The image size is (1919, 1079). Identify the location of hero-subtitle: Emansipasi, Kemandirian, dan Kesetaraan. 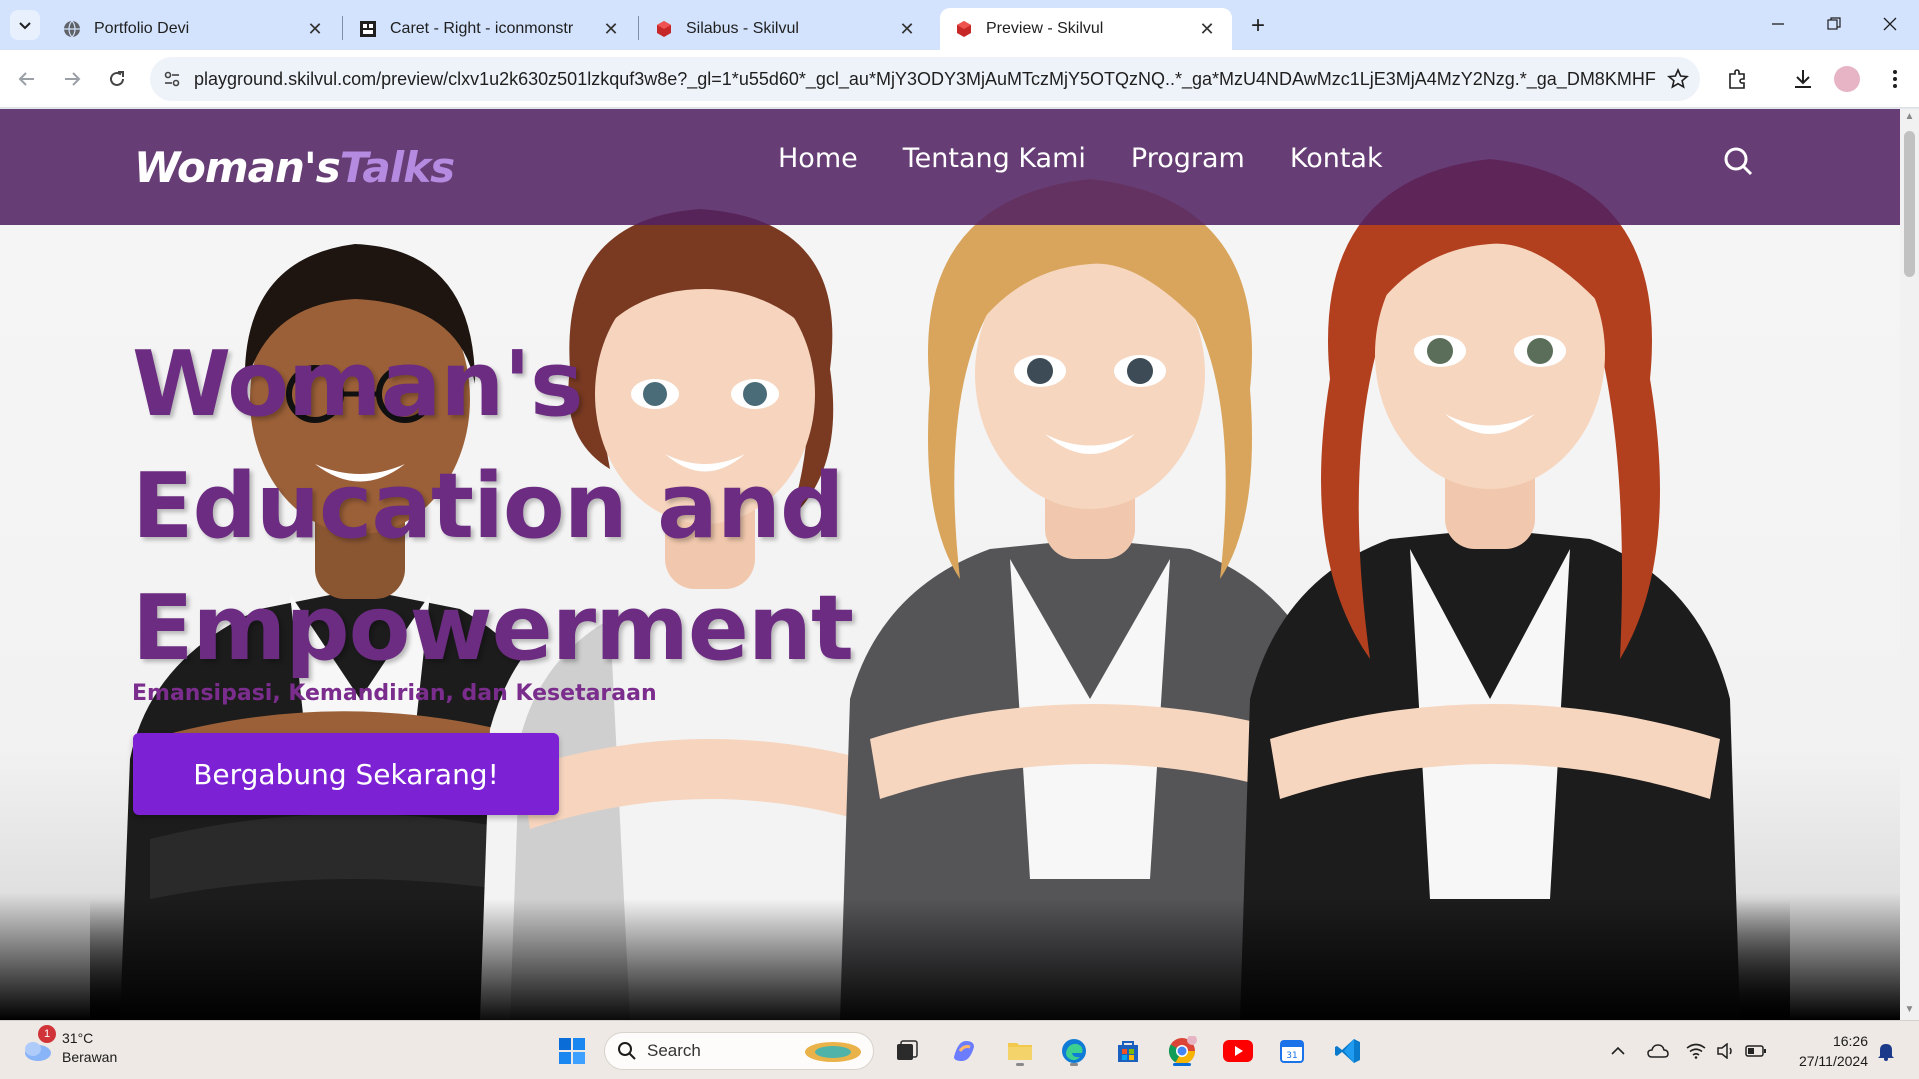
(394, 693).